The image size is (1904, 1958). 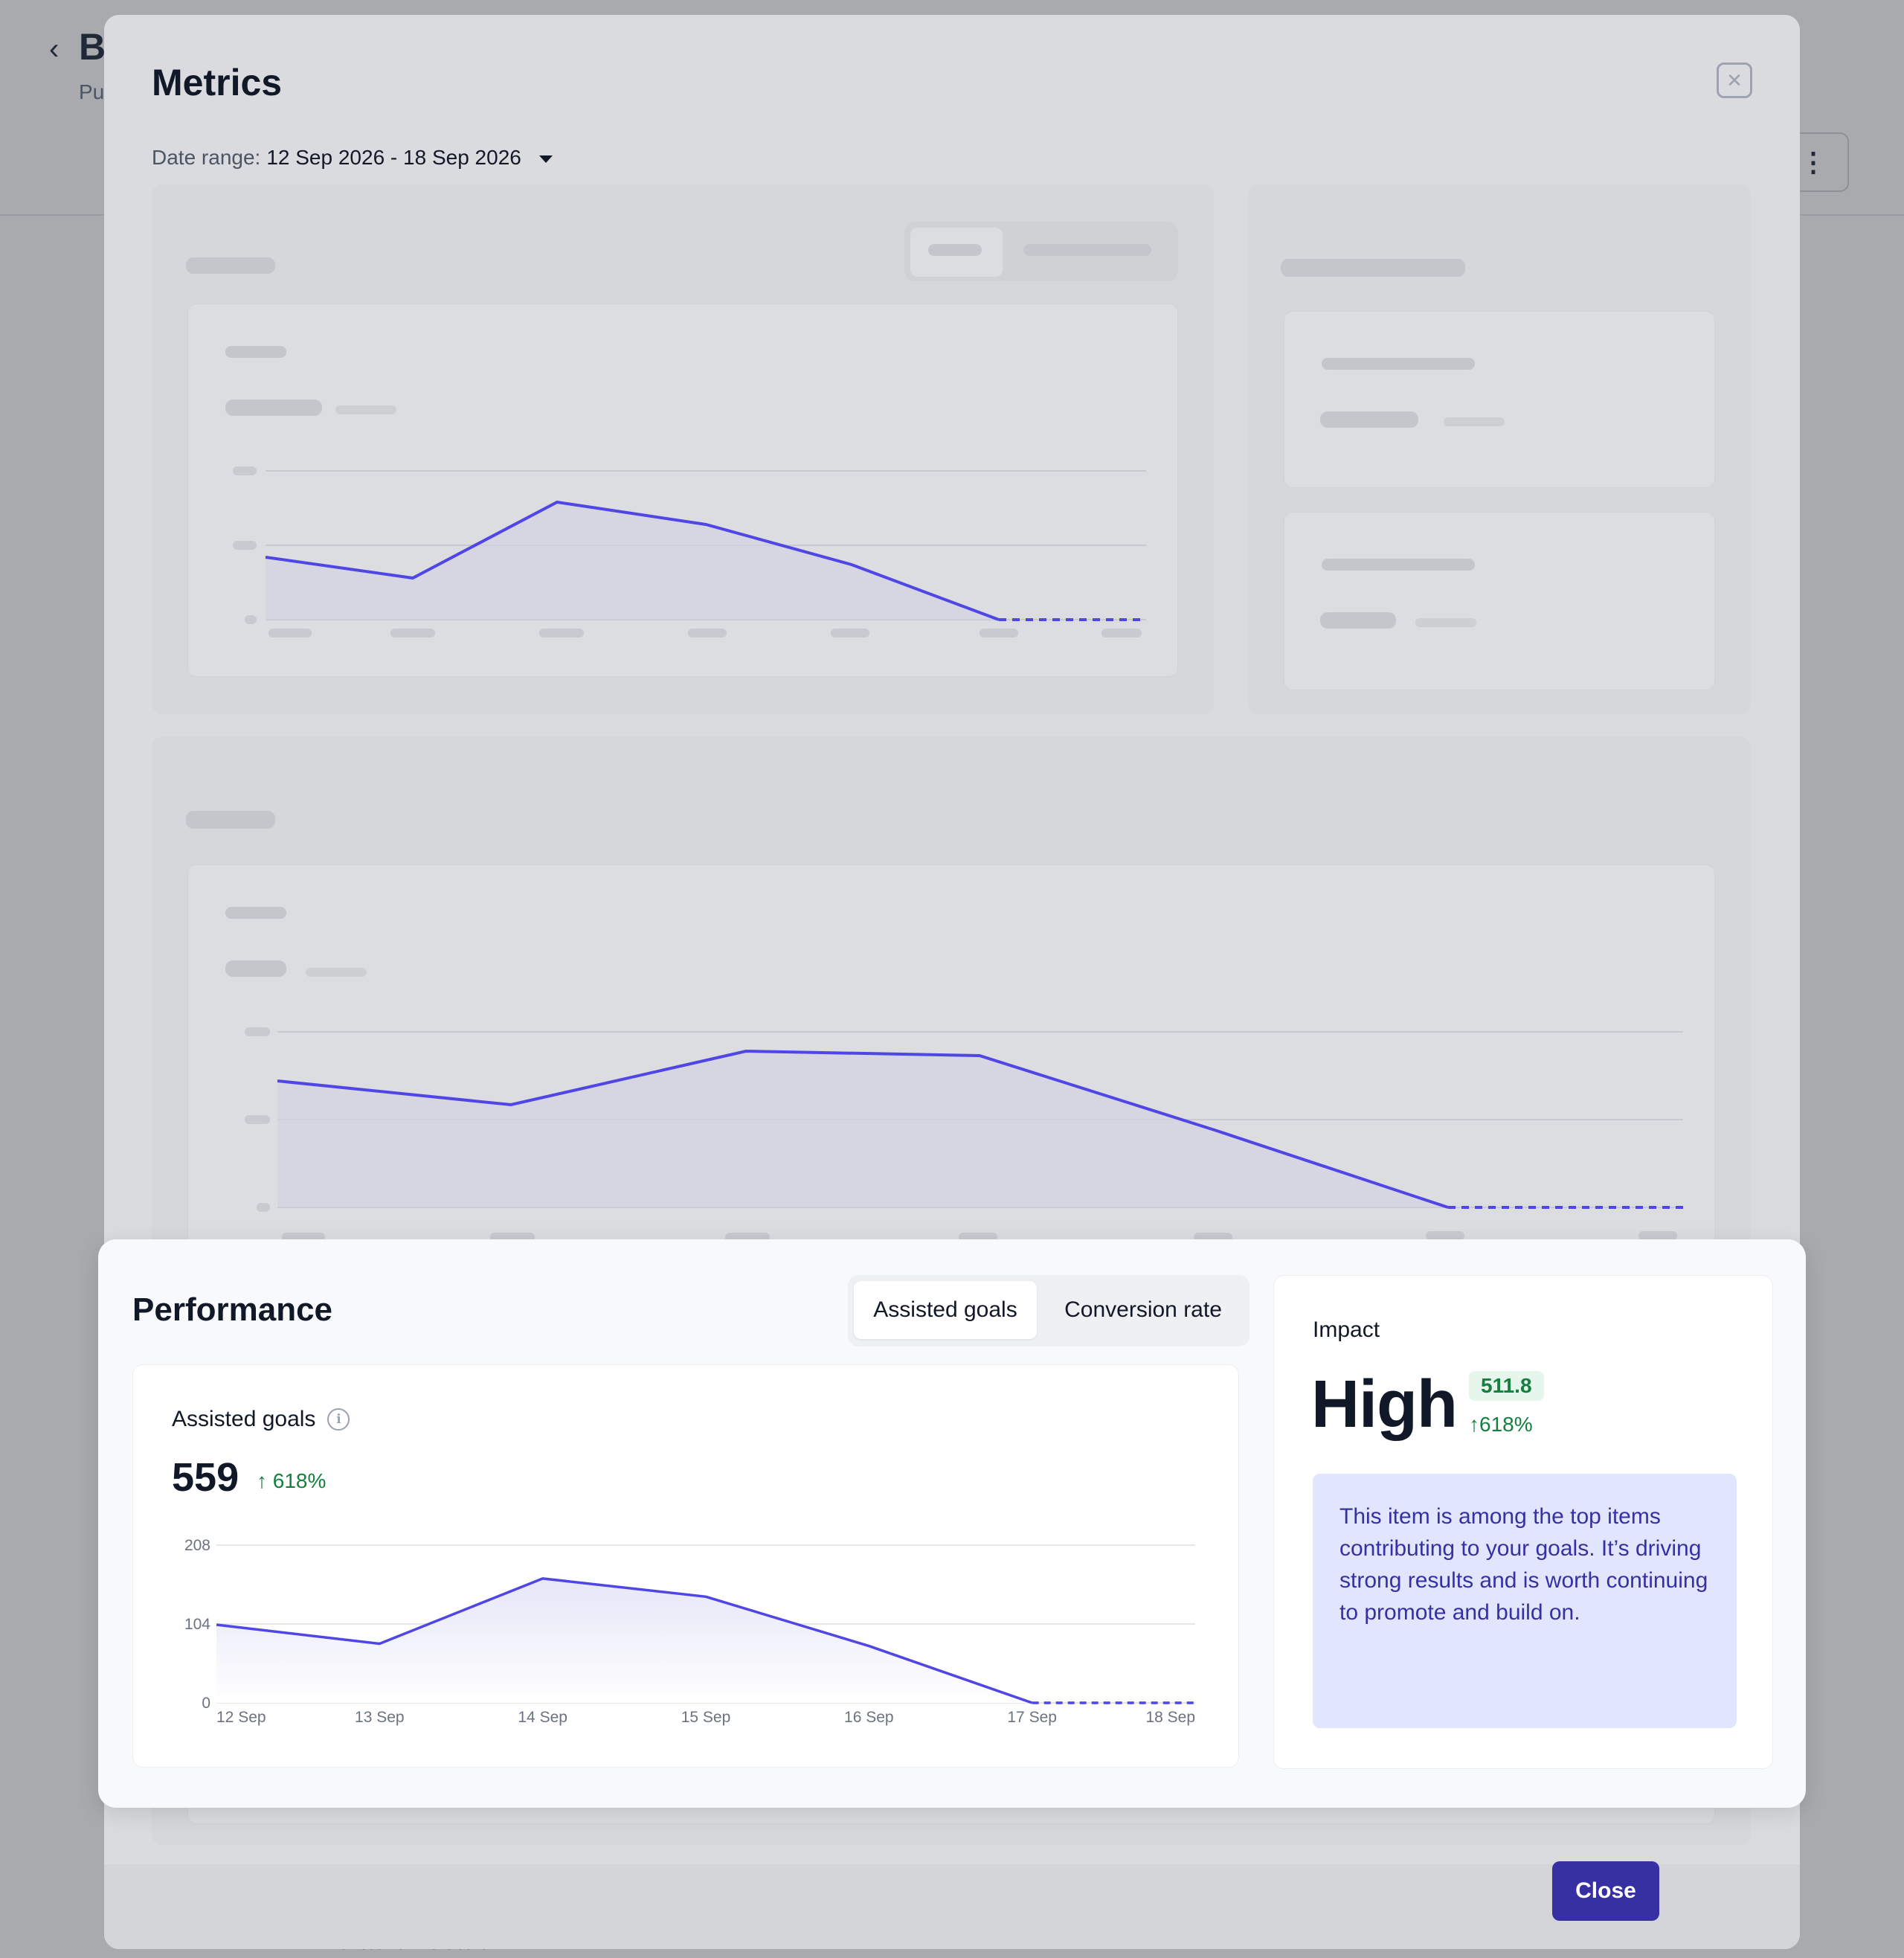 I want to click on y-tick-label: 0, so click(x=206, y=1703).